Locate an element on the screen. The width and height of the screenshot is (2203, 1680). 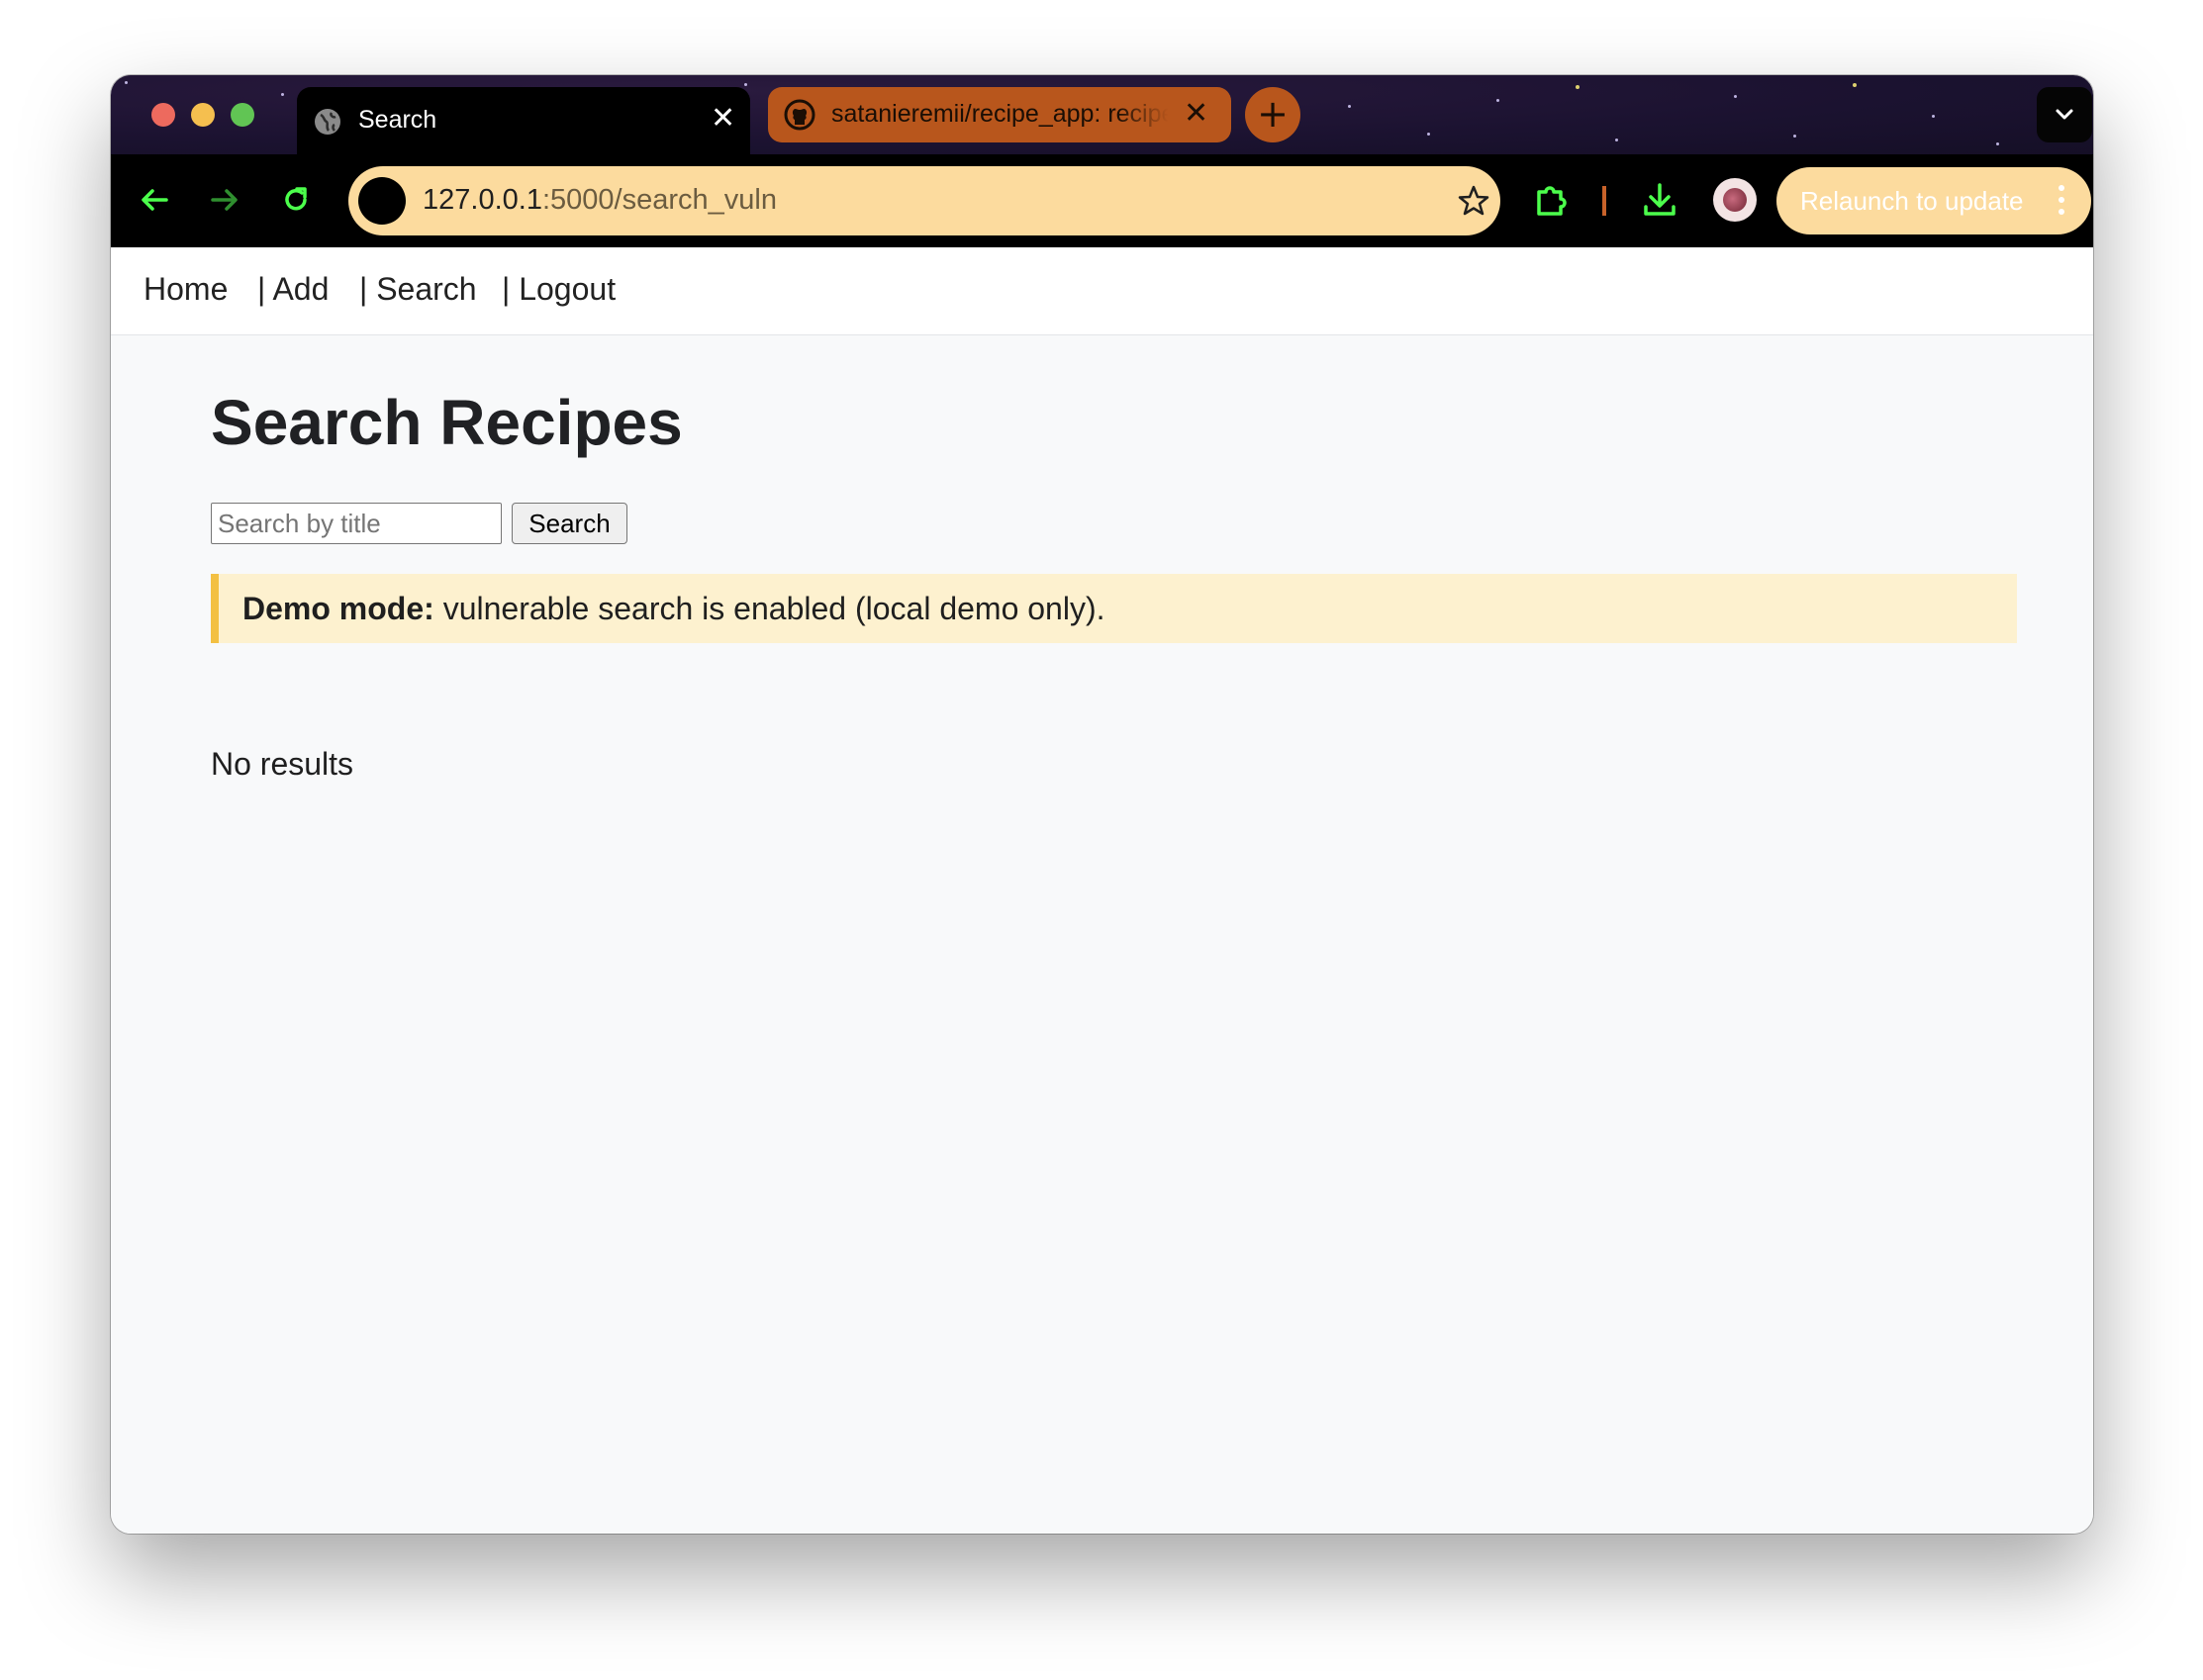
relaunch-label: Relaunch to update is located at coordinates (1912, 201).